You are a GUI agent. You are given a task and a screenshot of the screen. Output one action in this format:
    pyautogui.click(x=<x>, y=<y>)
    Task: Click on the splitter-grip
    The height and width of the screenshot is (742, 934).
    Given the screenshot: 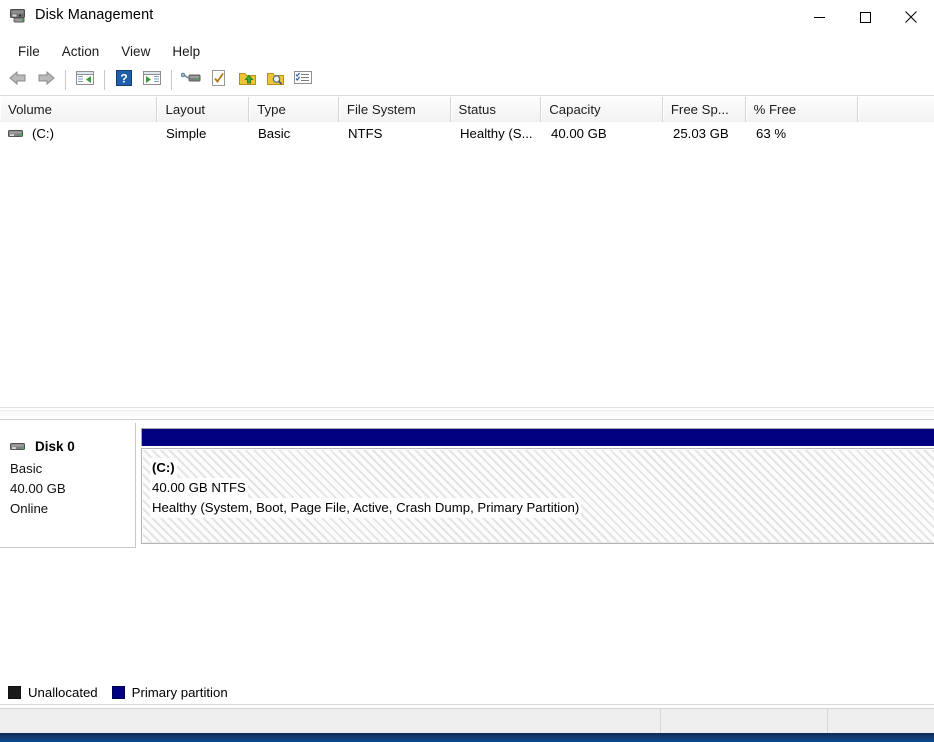 What is the action you would take?
    pyautogui.click(x=467, y=413)
    